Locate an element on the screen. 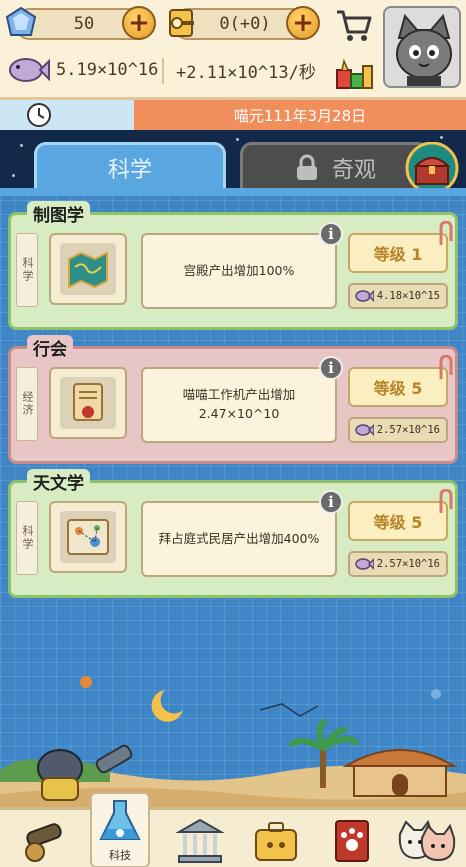 The width and height of the screenshot is (466, 867). nav-cannon is located at coordinates (44, 840).